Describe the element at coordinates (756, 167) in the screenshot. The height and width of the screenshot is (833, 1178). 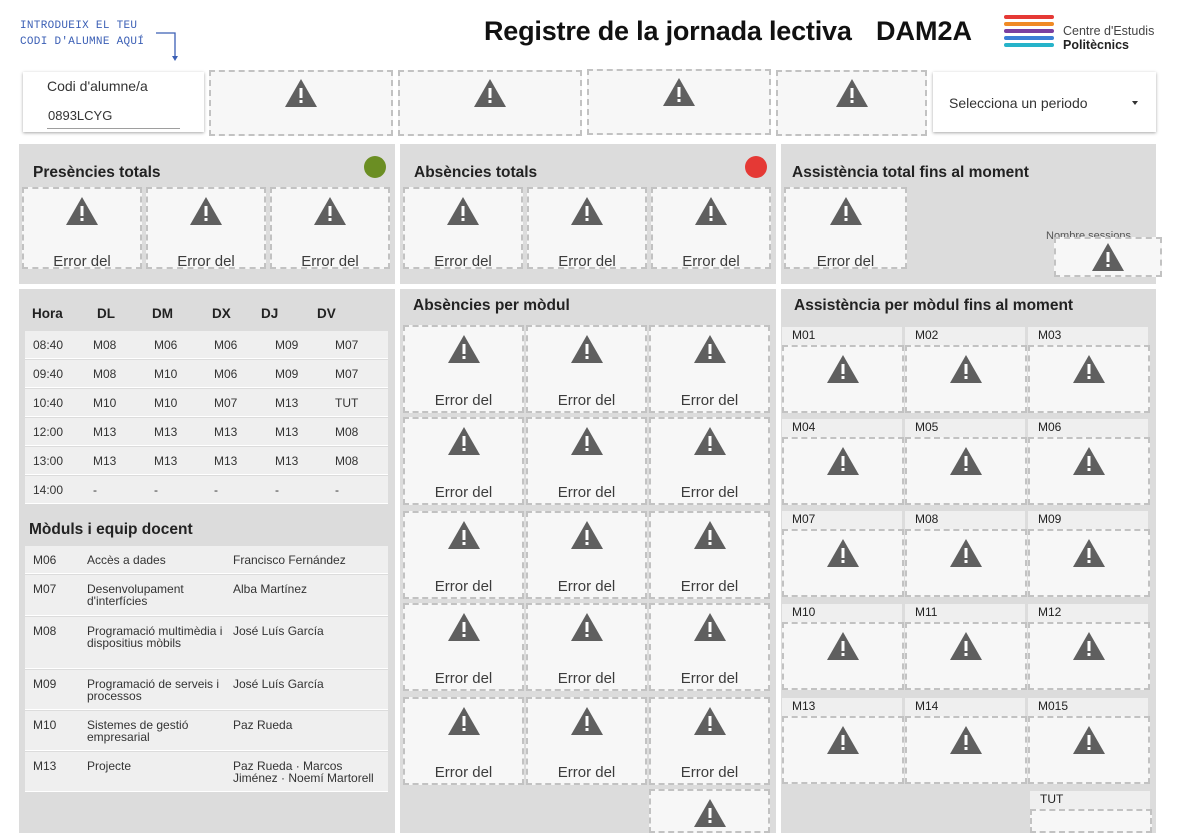
I see `absences-status-dot` at that location.